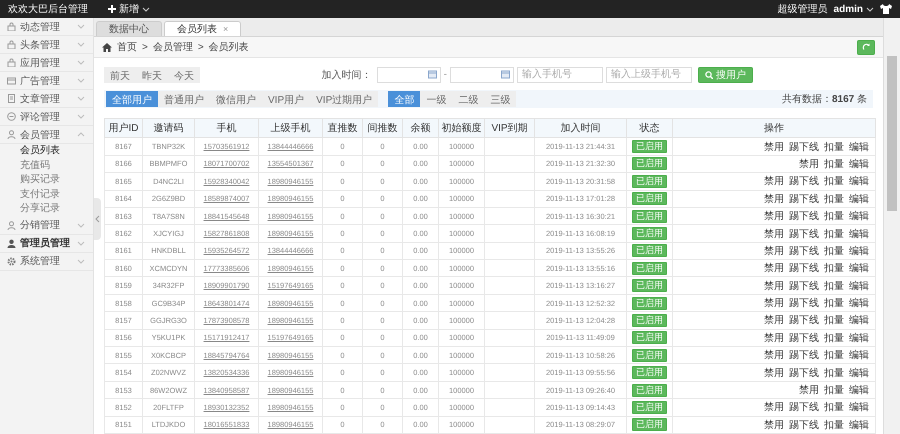 Image resolution: width=900 pixels, height=434 pixels. Describe the element at coordinates (560, 74) in the screenshot. I see `phone-input: 输入手机号` at that location.